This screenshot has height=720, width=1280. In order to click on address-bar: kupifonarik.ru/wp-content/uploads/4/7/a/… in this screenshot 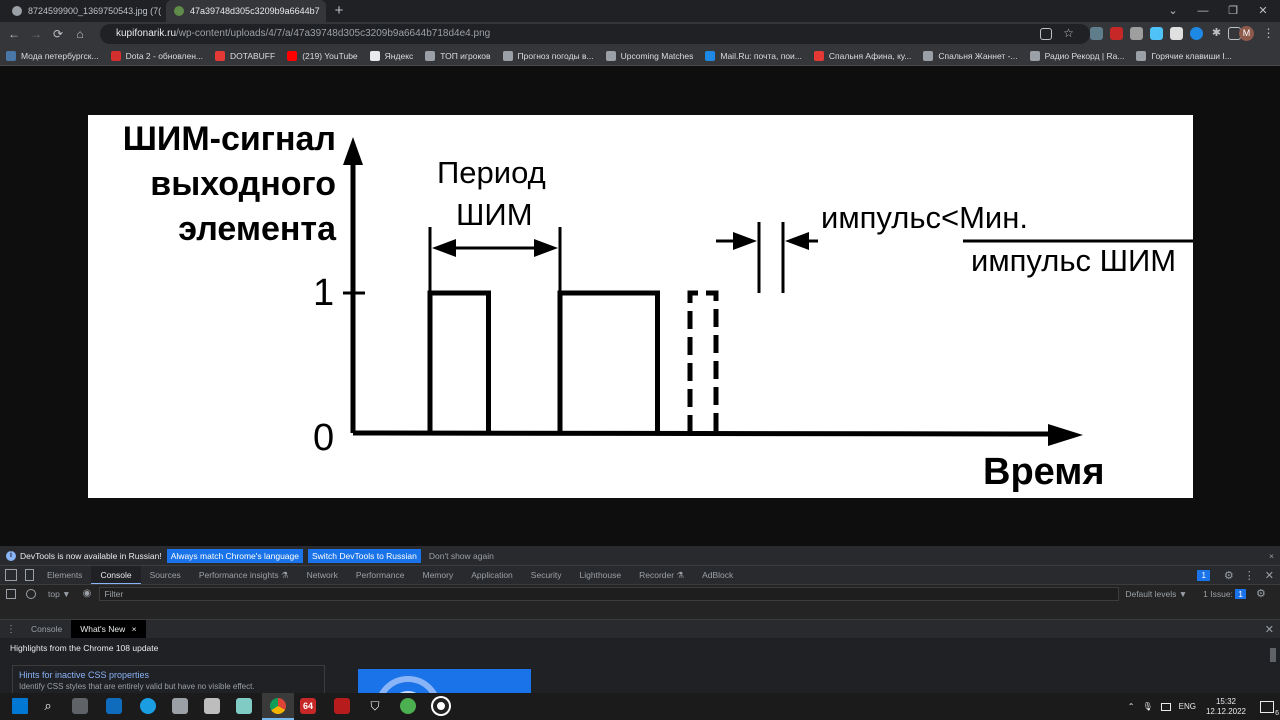, I will do `click(595, 34)`.